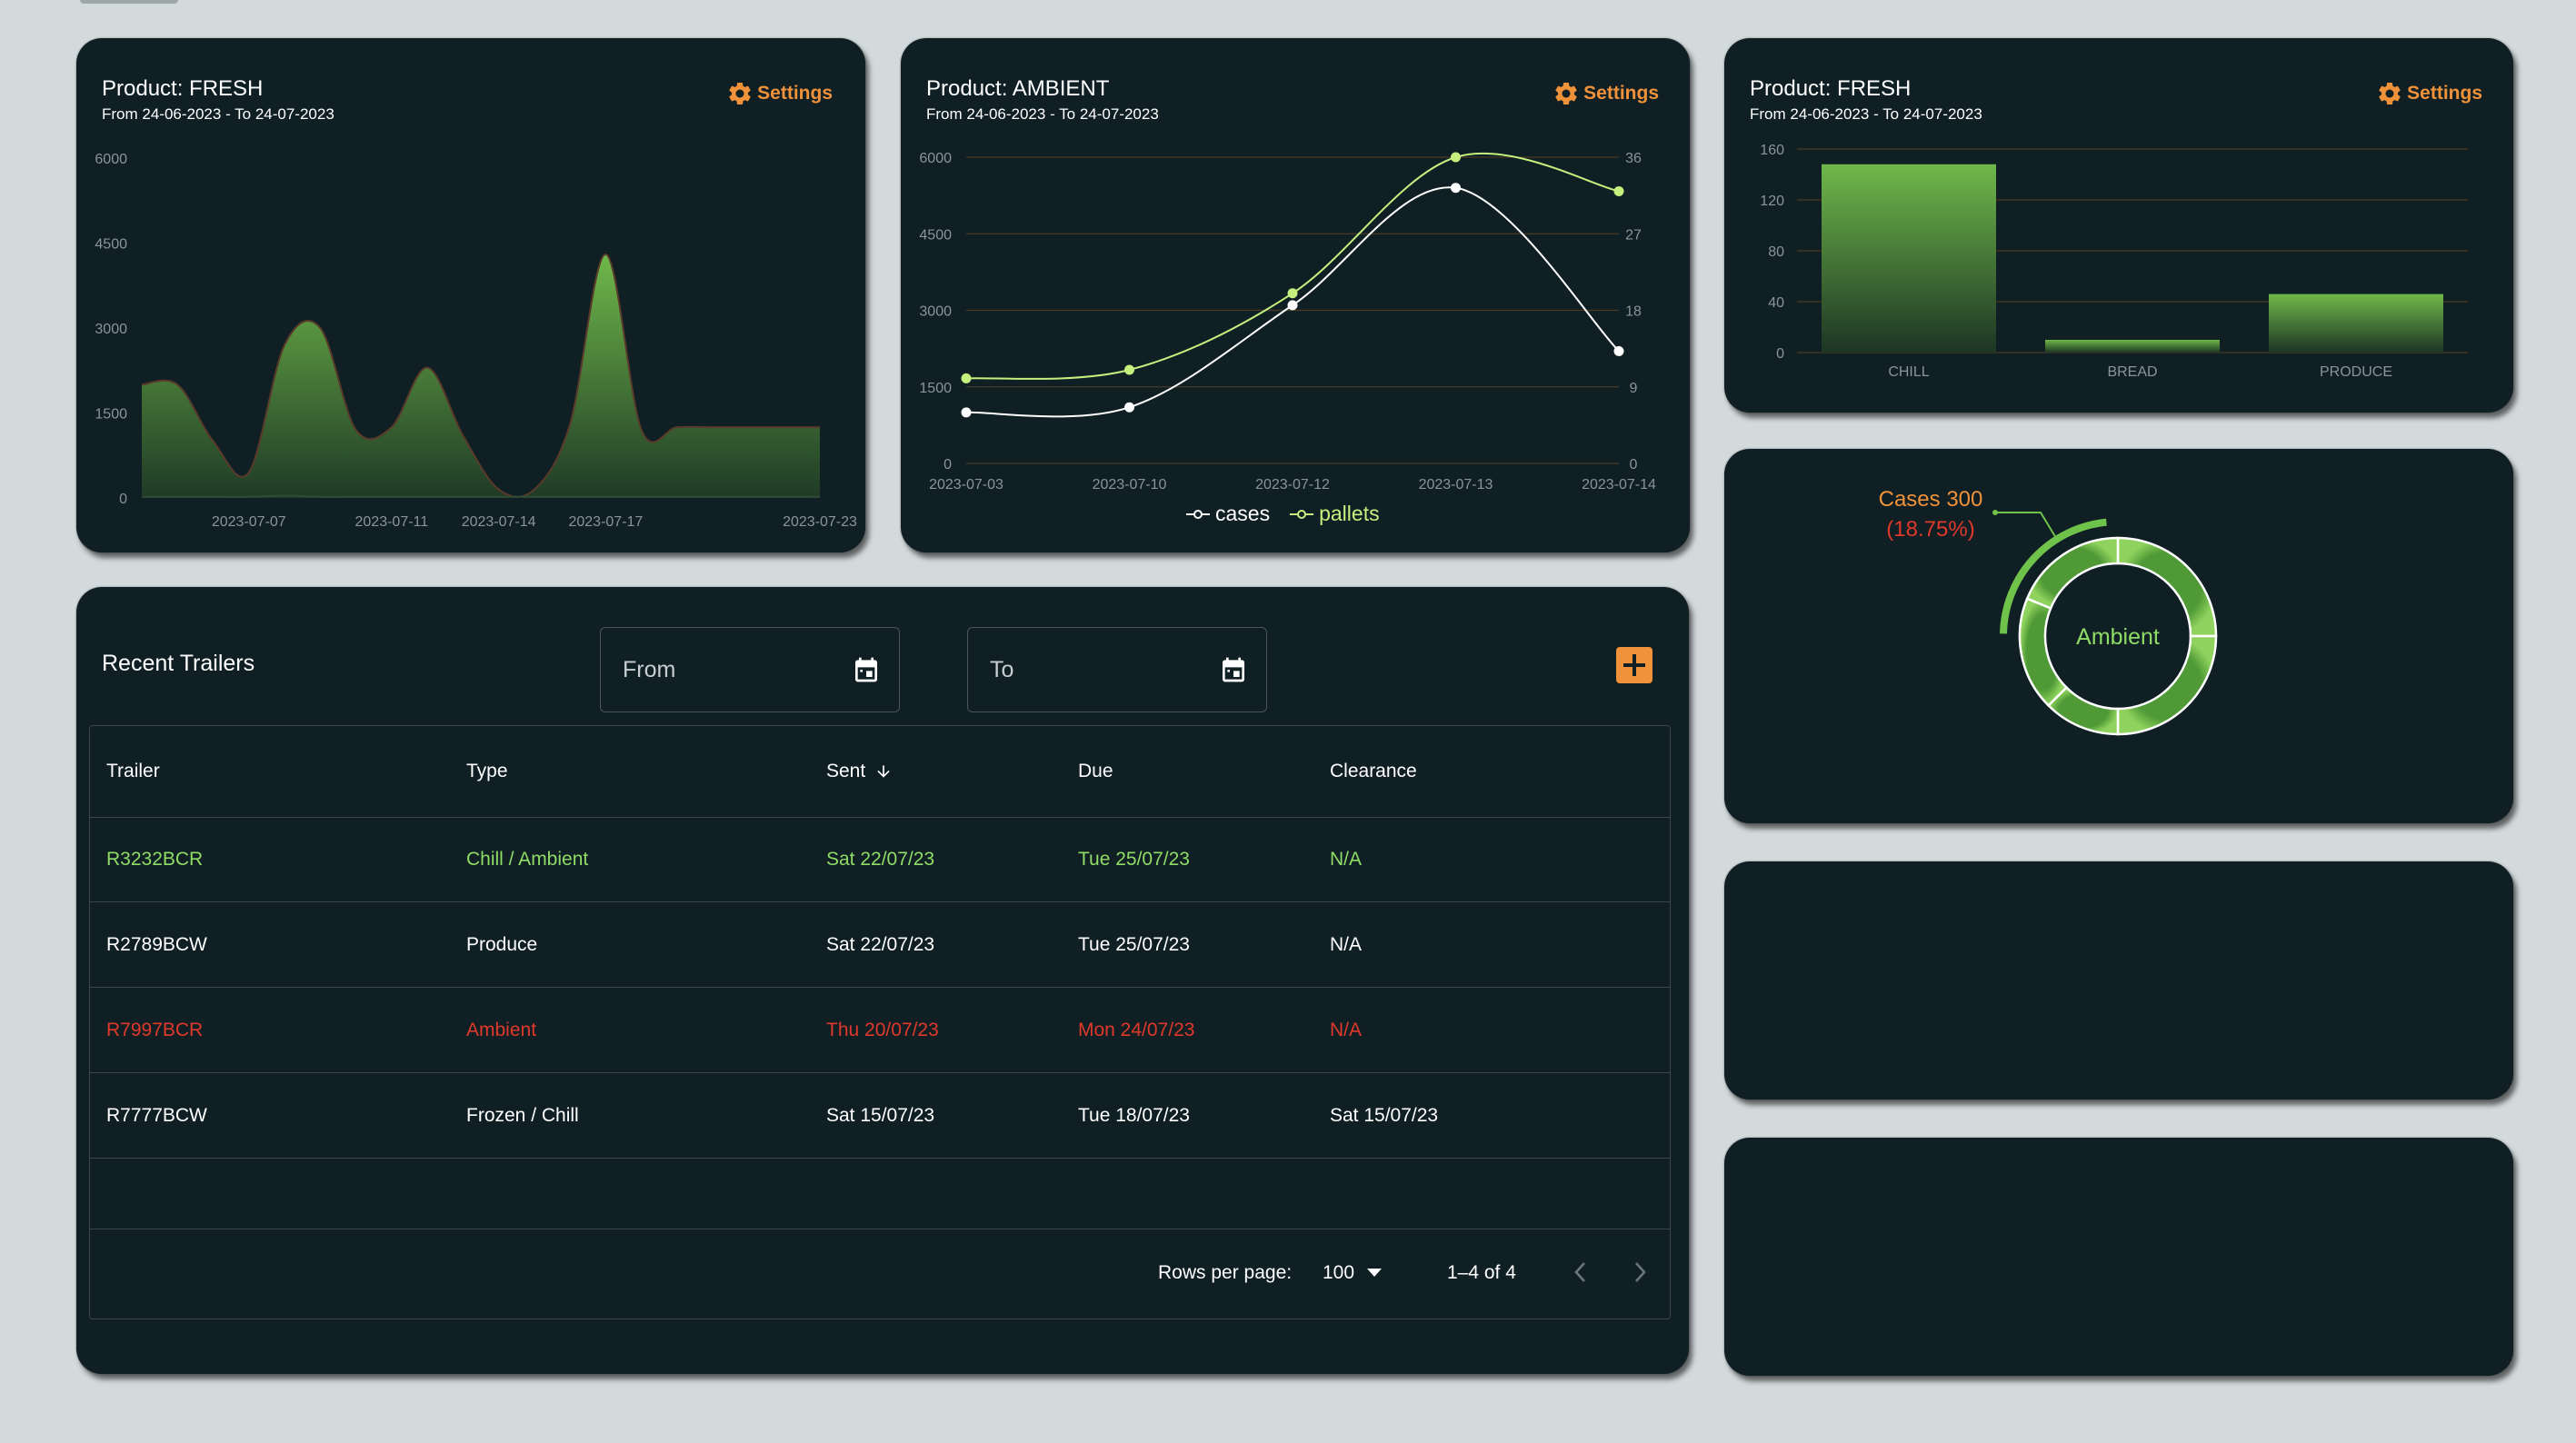 This screenshot has width=2576, height=1443. Describe the element at coordinates (2132, 372) in the screenshot. I see `x-tick-label: BREAD` at that location.